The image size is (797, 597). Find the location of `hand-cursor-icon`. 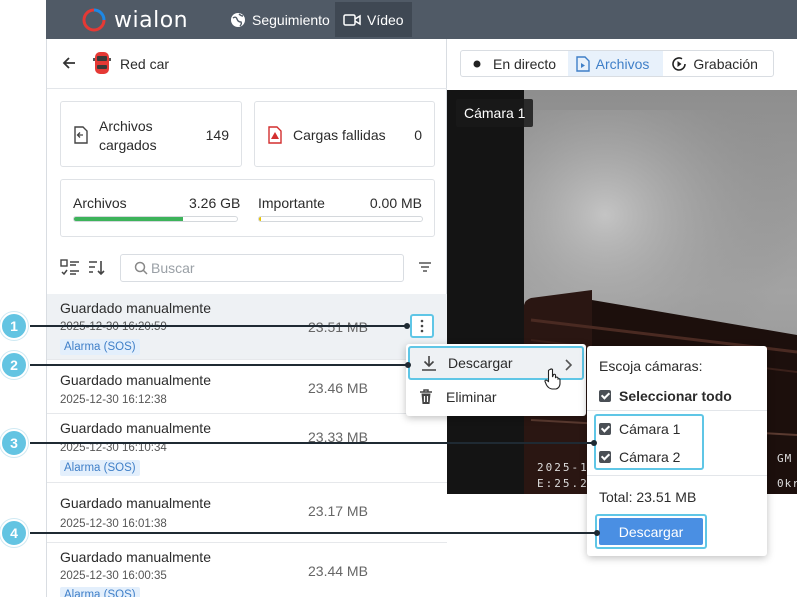

hand-cursor-icon is located at coordinates (552, 379).